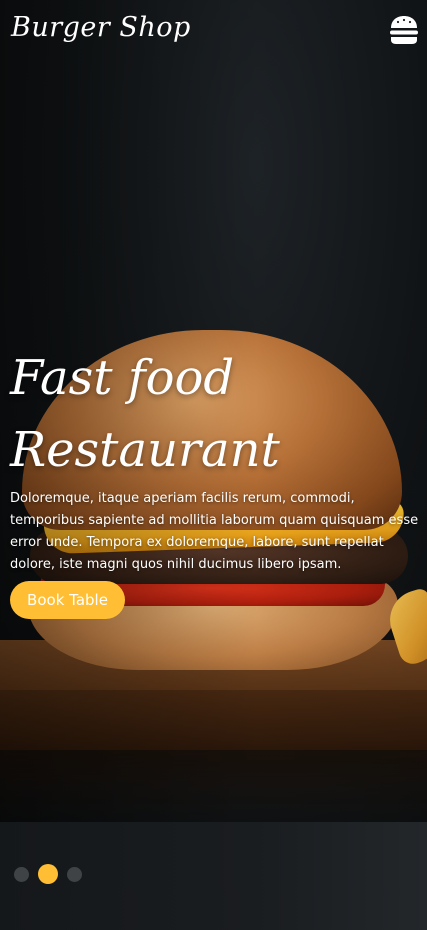  I want to click on burger-menu-icon, so click(404, 30).